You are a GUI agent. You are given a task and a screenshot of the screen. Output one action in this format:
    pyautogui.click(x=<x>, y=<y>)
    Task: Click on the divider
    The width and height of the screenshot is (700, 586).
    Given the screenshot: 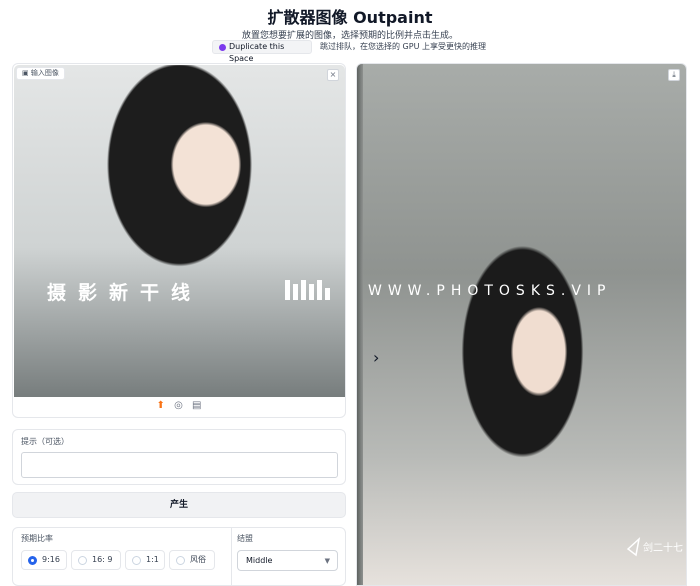 What is the action you would take?
    pyautogui.click(x=231, y=557)
    